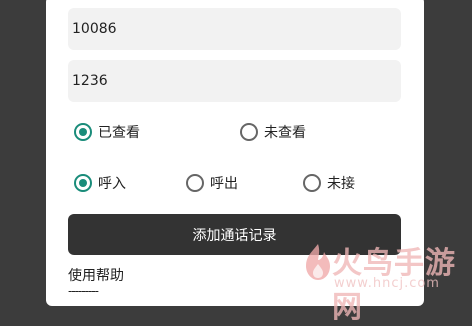 The image size is (472, 326). I want to click on radio-missed-circle, so click(312, 183).